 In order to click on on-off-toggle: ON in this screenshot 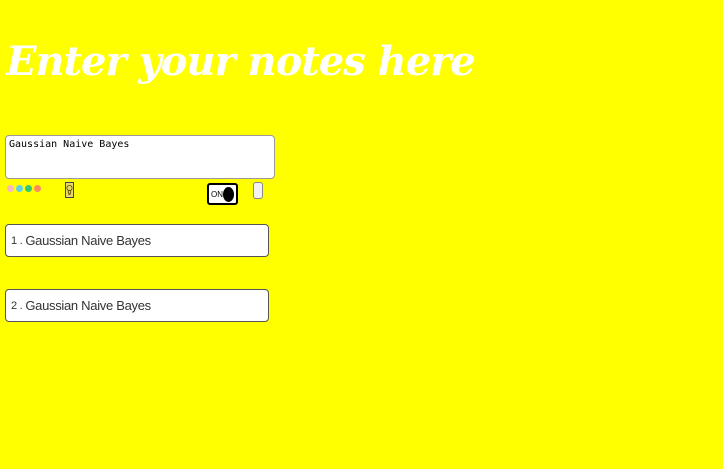, I will do `click(222, 194)`.